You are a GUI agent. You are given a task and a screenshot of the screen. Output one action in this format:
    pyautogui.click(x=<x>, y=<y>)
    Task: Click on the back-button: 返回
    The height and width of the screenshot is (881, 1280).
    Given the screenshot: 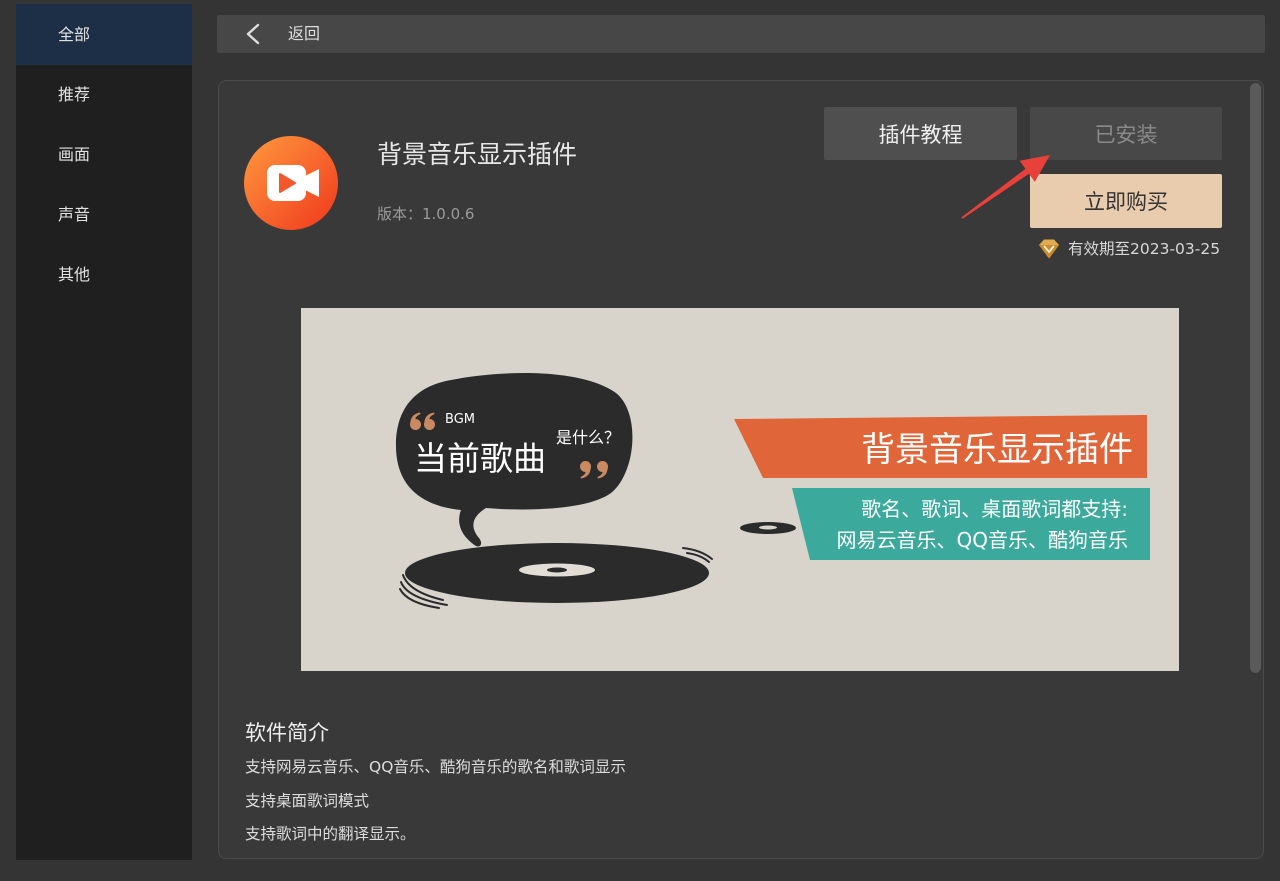 What is the action you would take?
    pyautogui.click(x=299, y=34)
    